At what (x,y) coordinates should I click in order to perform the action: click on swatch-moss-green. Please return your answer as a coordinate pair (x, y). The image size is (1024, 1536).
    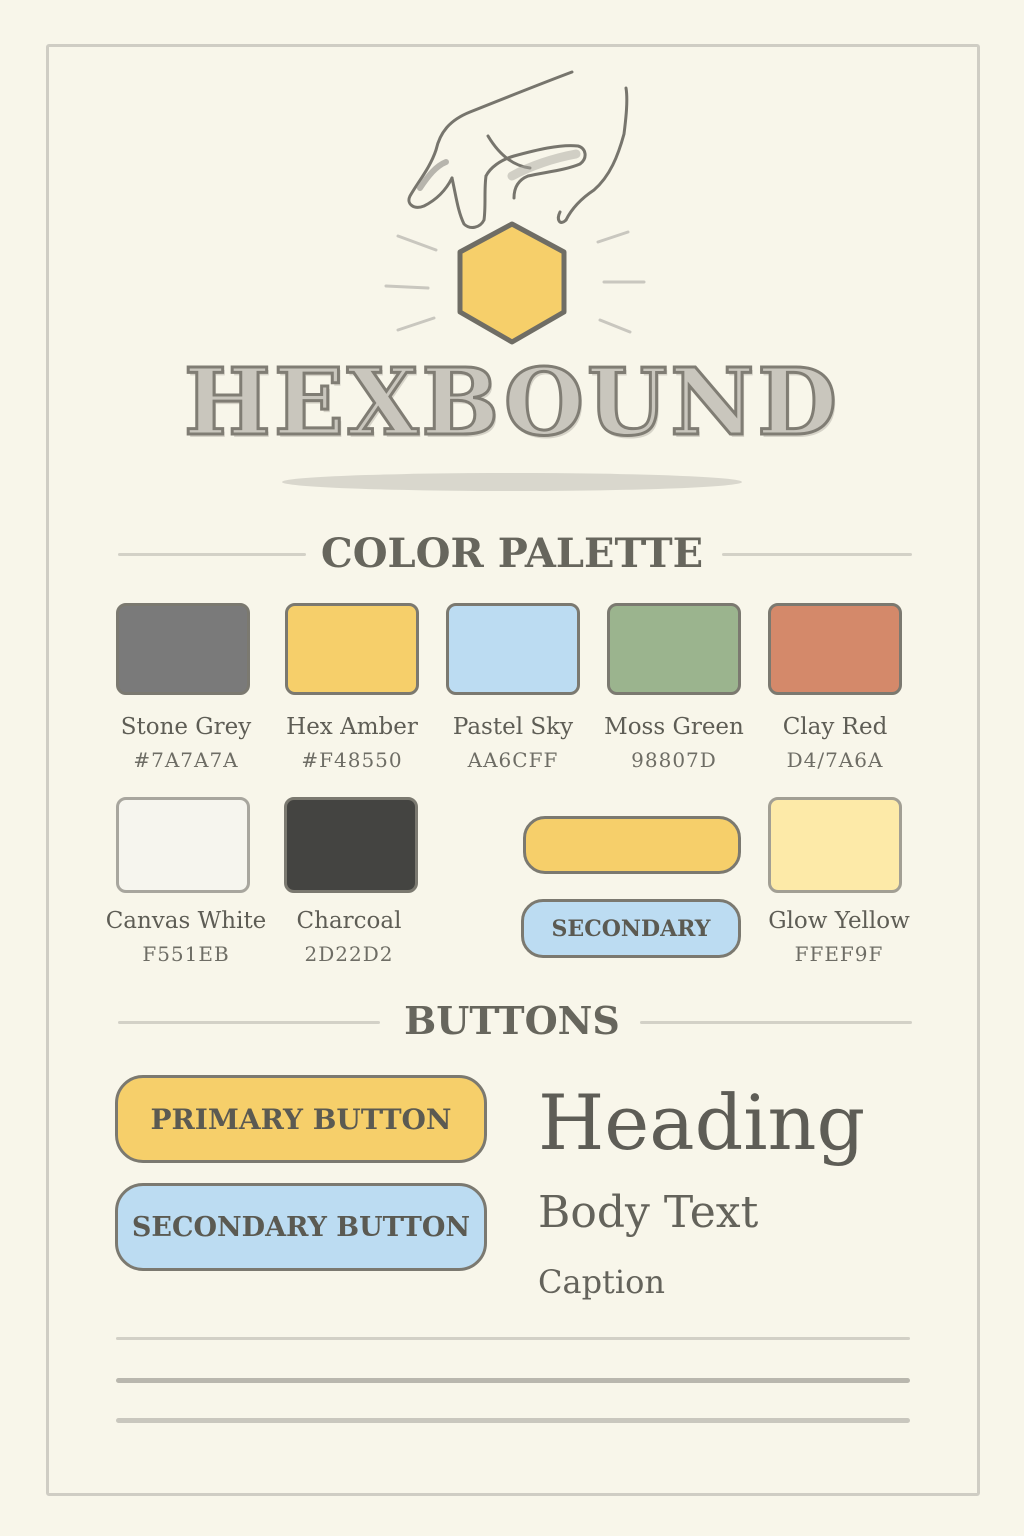
    Looking at the image, I should click on (674, 649).